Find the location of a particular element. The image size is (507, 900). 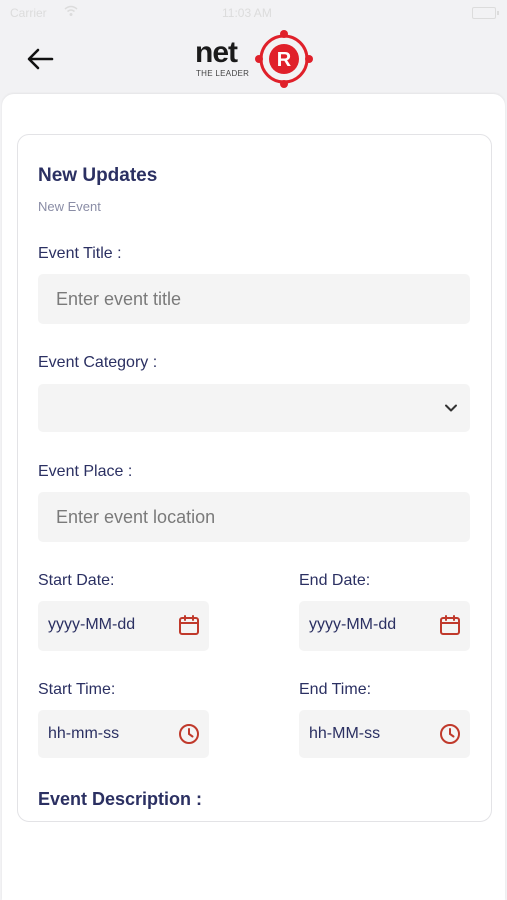

end-time-picker: hh-MM-ss is located at coordinates (384, 734).